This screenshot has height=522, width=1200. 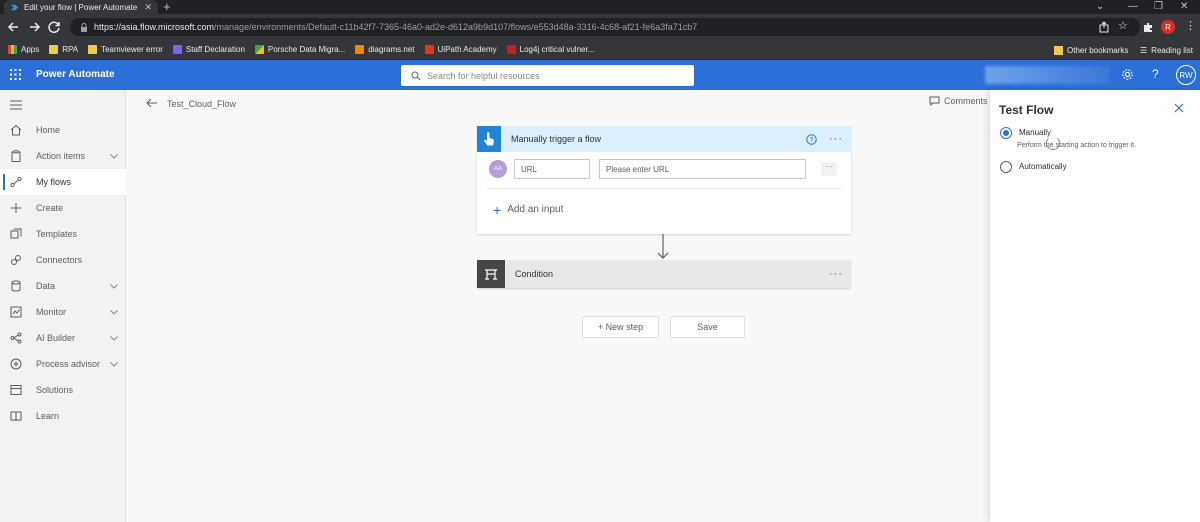 I want to click on trigger-more-options-icon: ···, so click(x=836, y=139).